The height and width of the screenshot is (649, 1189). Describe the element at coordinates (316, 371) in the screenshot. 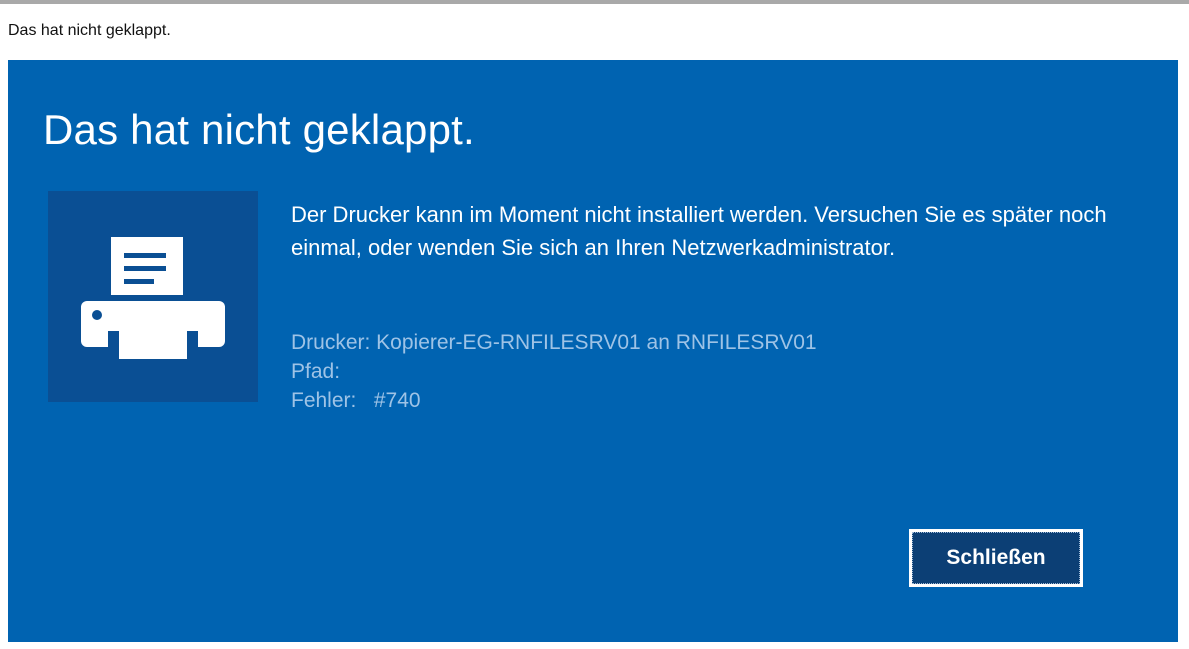

I see `path-detail: Pfad:` at that location.